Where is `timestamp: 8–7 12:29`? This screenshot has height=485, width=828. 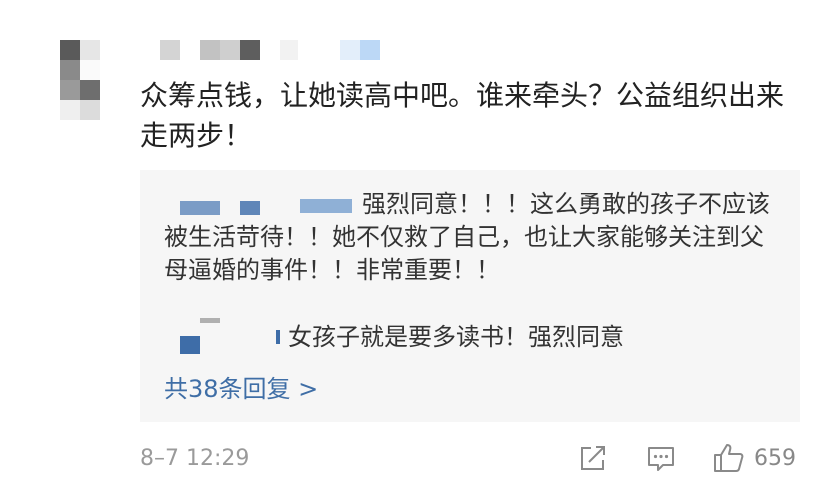 timestamp: 8–7 12:29 is located at coordinates (195, 458).